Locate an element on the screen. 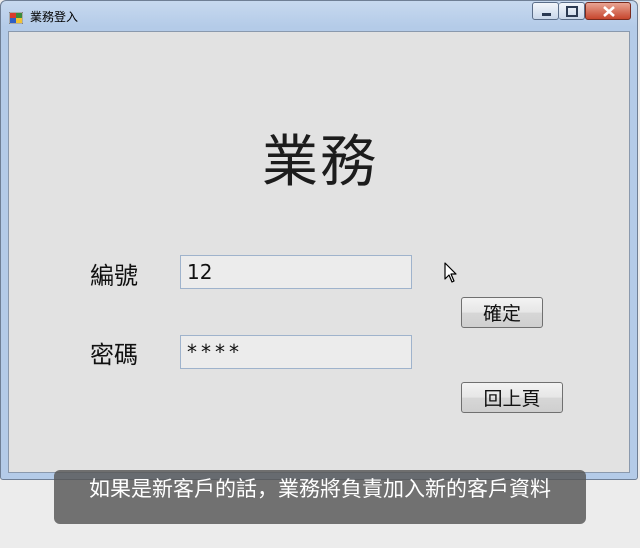 This screenshot has height=548, width=640. confirm-button: 確定 is located at coordinates (502, 312).